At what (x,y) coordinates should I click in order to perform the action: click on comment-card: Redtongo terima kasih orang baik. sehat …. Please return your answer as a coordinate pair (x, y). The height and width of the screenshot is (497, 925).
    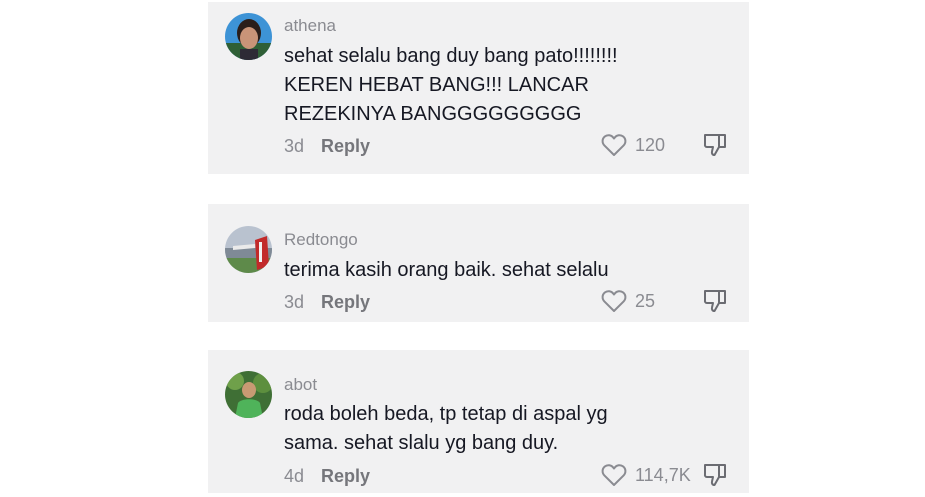
    Looking at the image, I should click on (478, 263).